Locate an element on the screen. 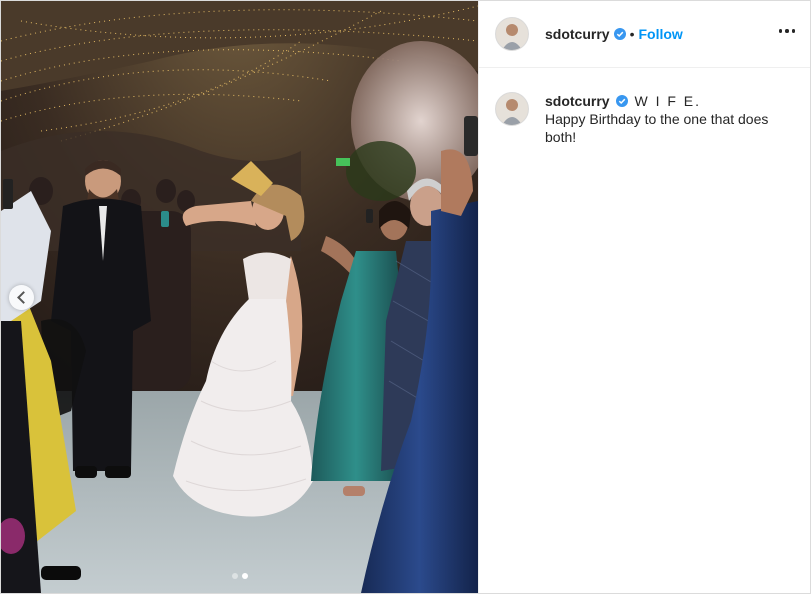 The image size is (811, 594). chevron-left-icon is located at coordinates (23, 297).